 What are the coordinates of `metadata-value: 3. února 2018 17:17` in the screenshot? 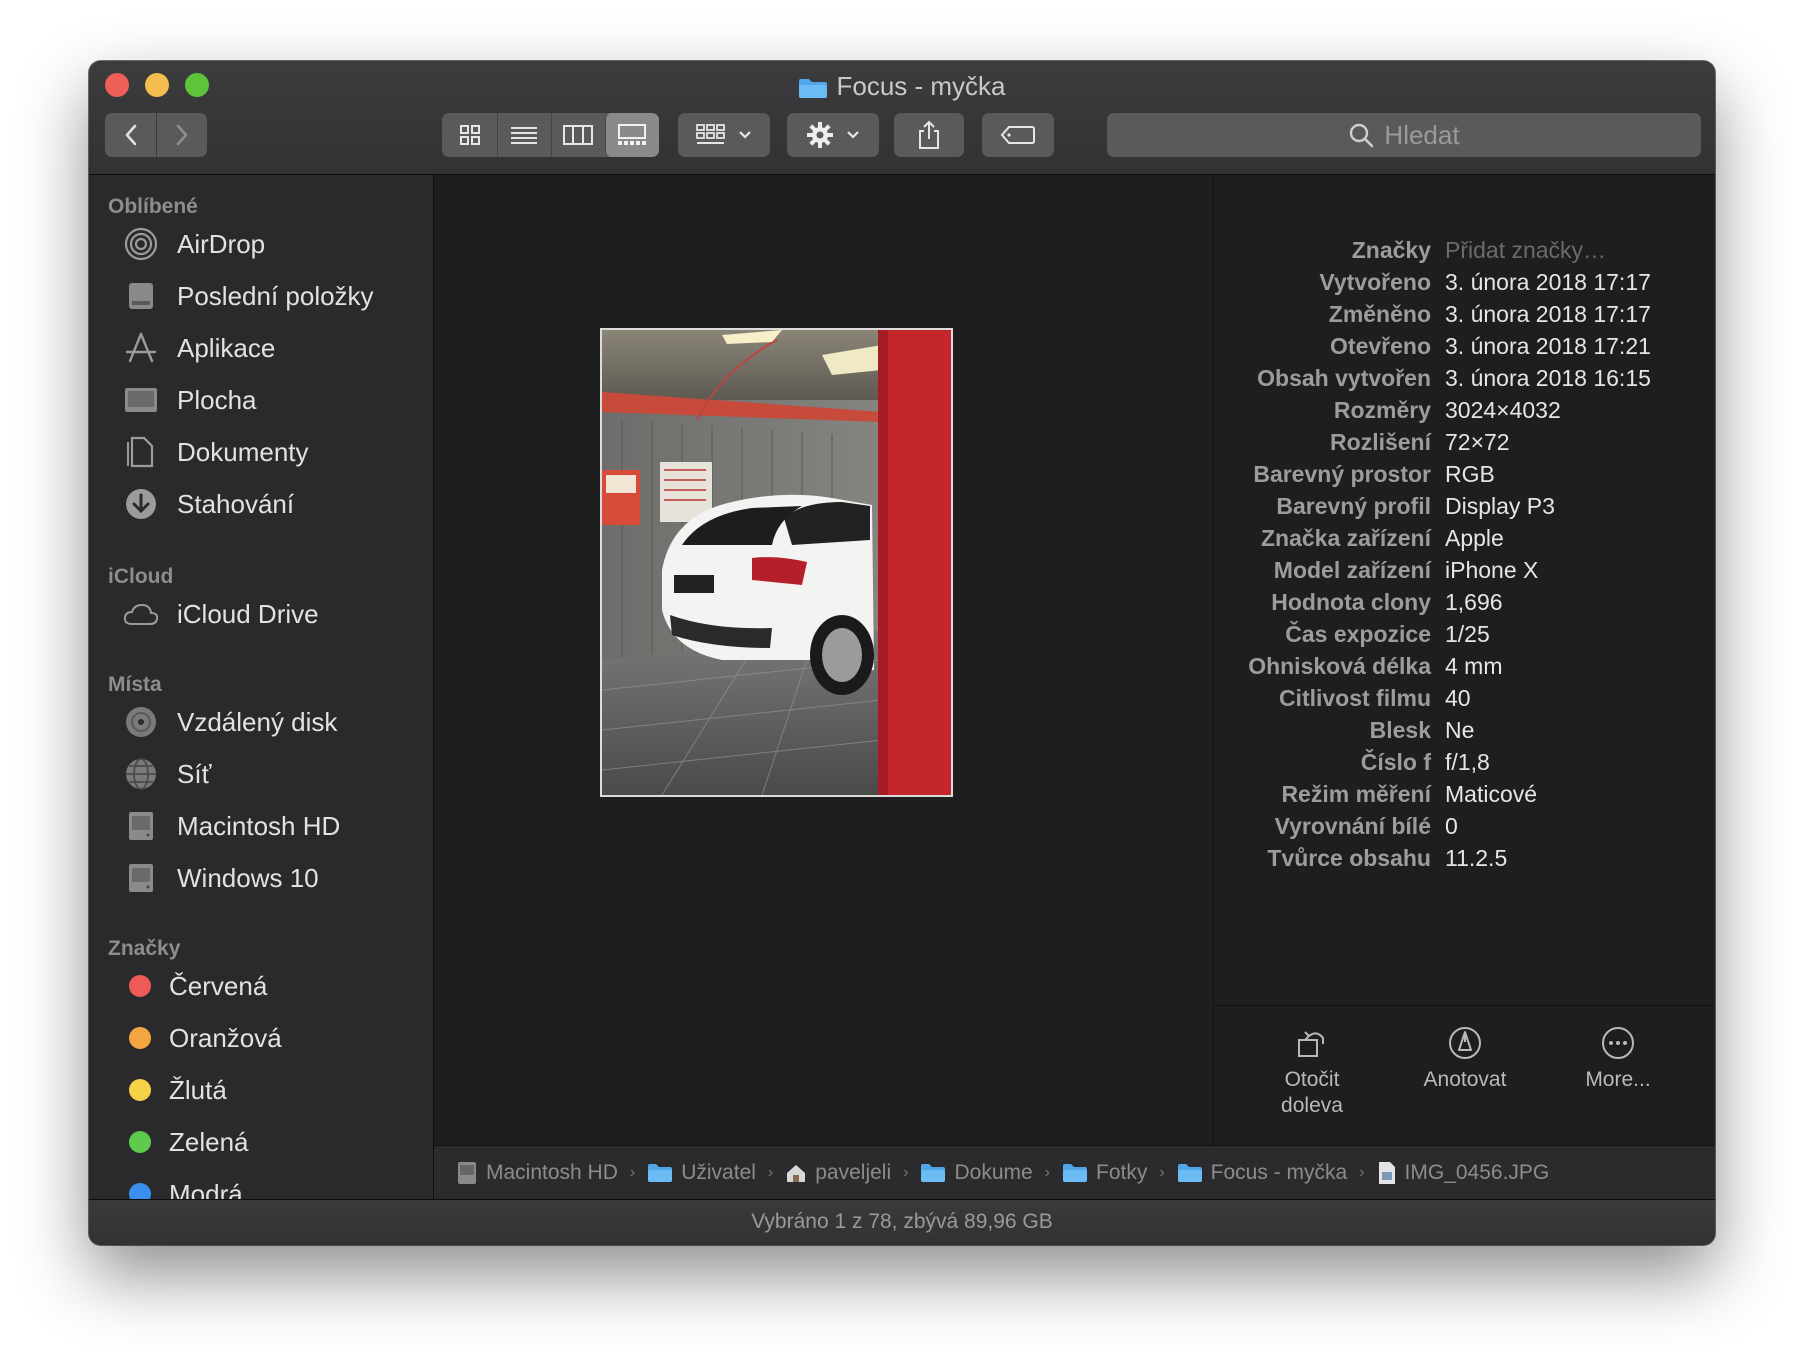 It's located at (1548, 282).